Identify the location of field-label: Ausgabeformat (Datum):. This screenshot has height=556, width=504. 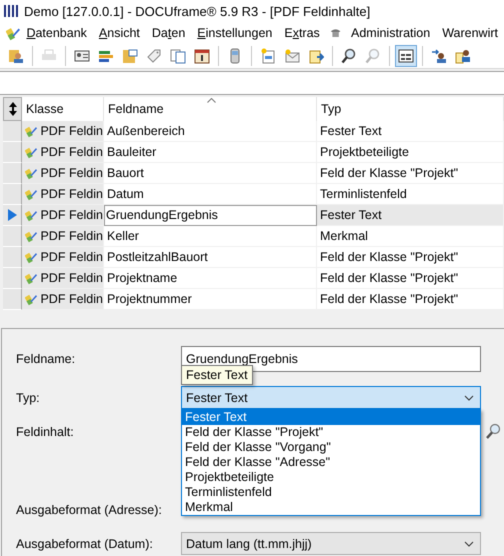
(85, 543).